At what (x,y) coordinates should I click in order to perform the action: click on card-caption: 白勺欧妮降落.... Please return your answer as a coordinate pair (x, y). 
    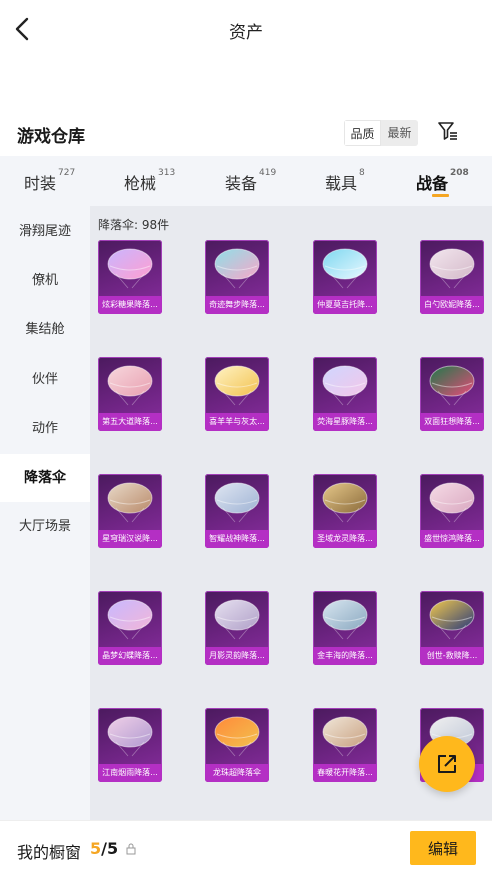
    Looking at the image, I should click on (452, 305).